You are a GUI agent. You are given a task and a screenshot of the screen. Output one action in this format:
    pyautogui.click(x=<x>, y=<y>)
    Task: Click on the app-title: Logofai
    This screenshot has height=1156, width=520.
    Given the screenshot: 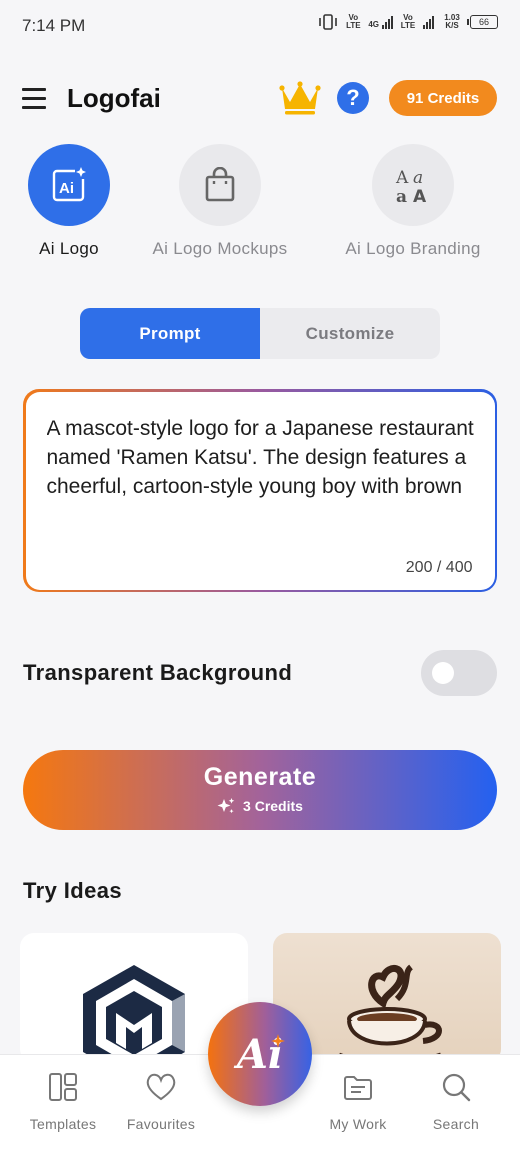 What is the action you would take?
    pyautogui.click(x=114, y=98)
    